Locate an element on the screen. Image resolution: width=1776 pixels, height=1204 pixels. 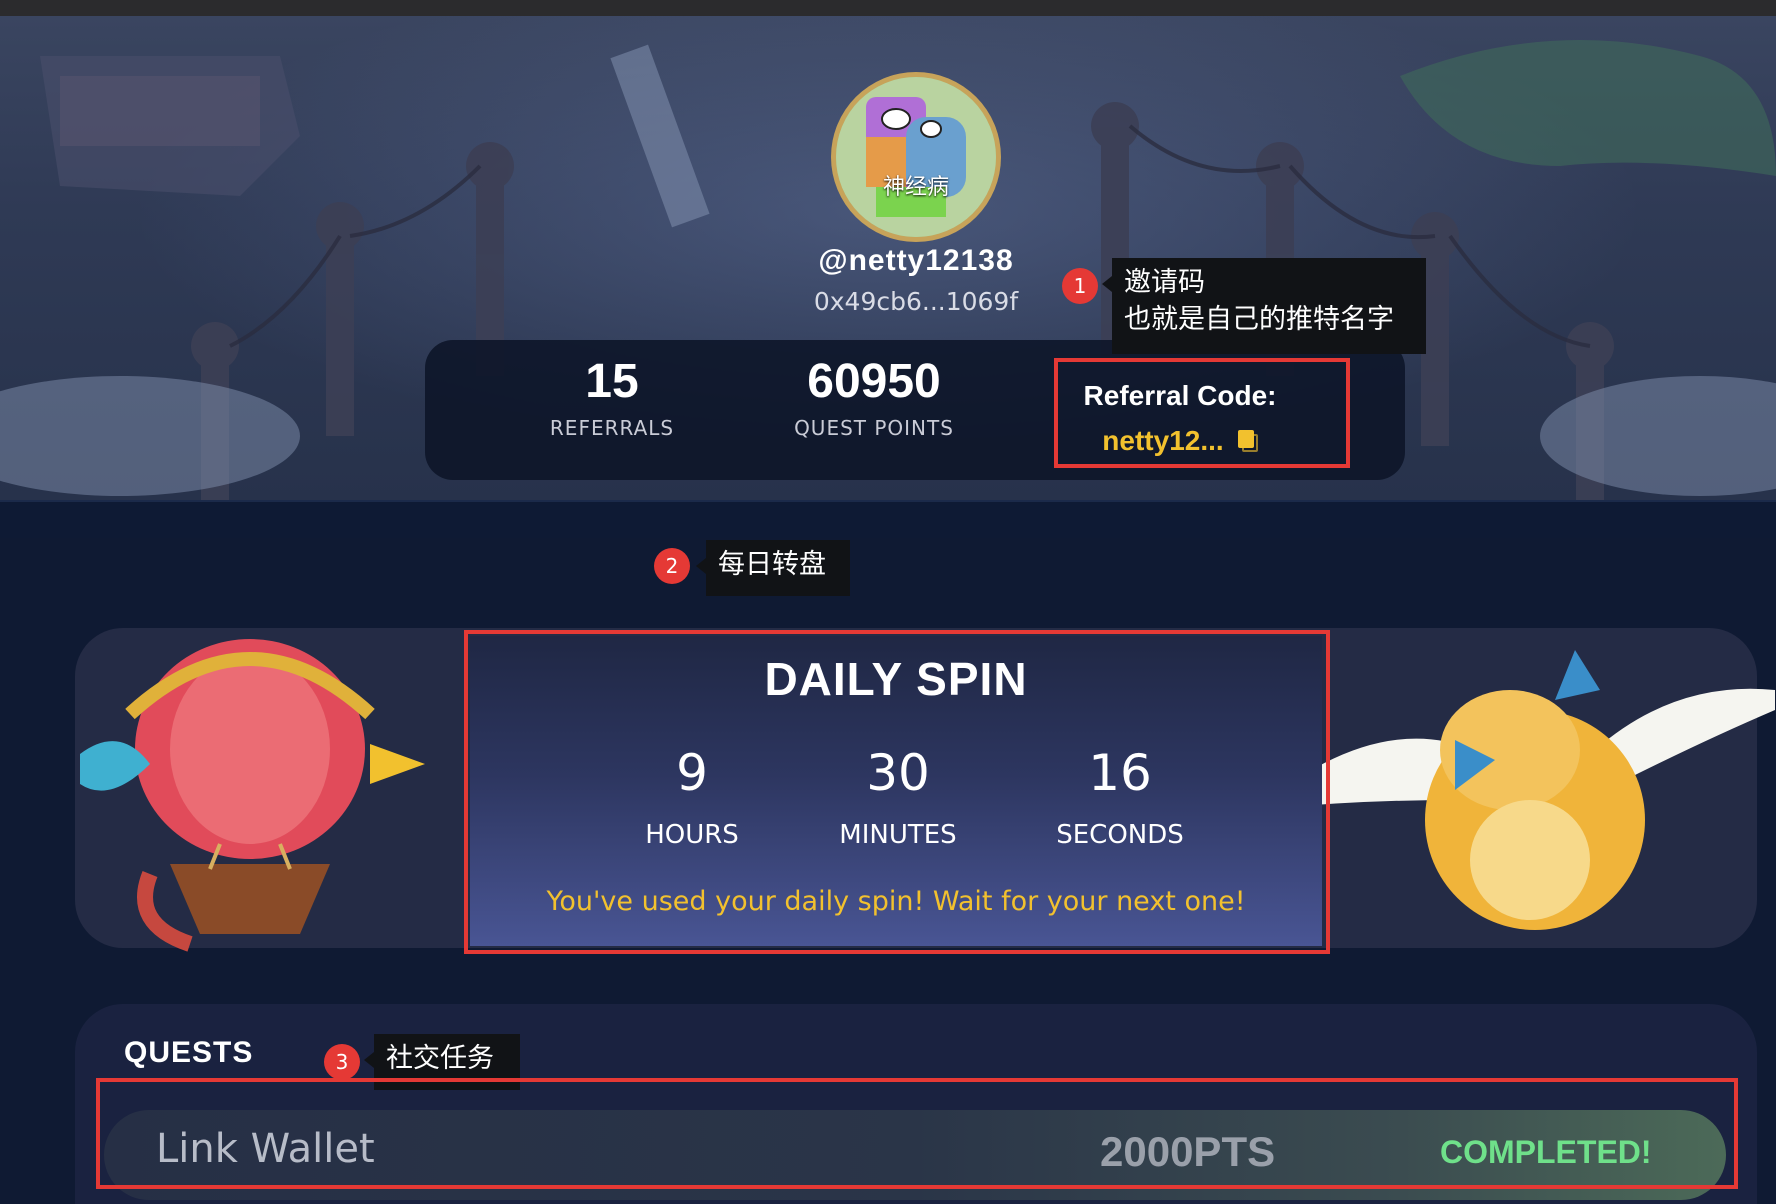
browser-top-bar is located at coordinates (888, 8).